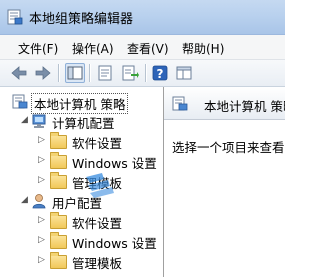  I want to click on help-icon: ?, so click(160, 73).